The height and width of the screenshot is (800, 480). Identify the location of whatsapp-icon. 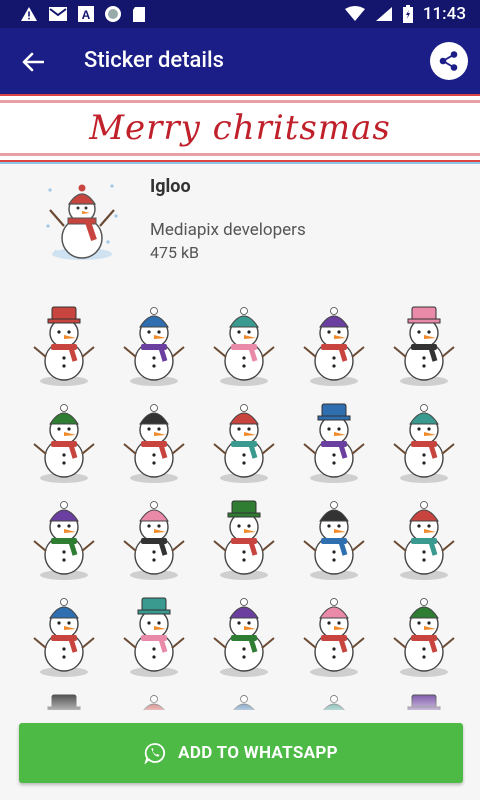
(155, 753).